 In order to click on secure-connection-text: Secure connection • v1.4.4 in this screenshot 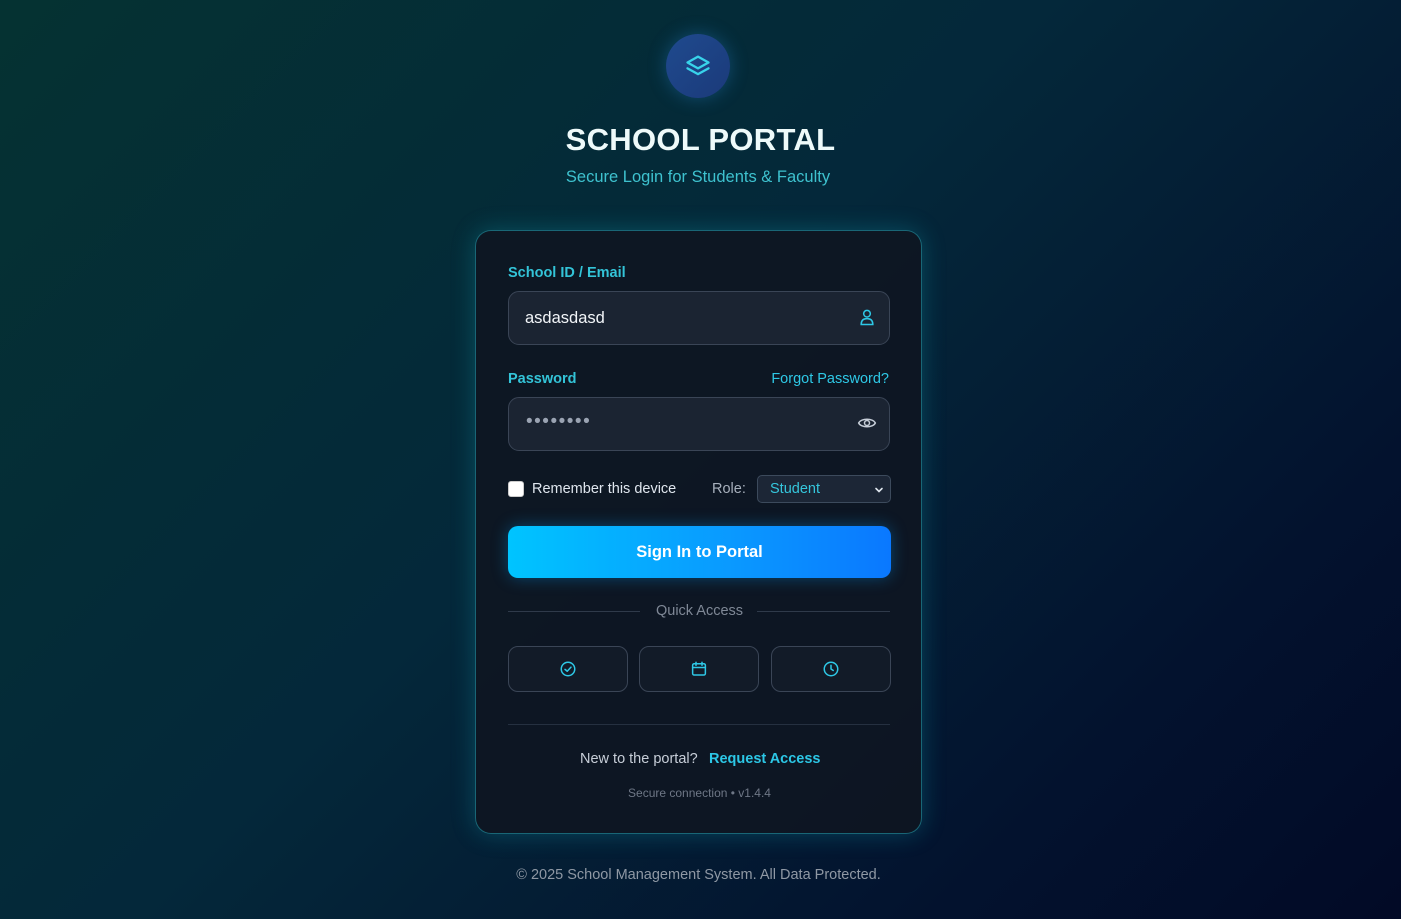, I will do `click(699, 793)`.